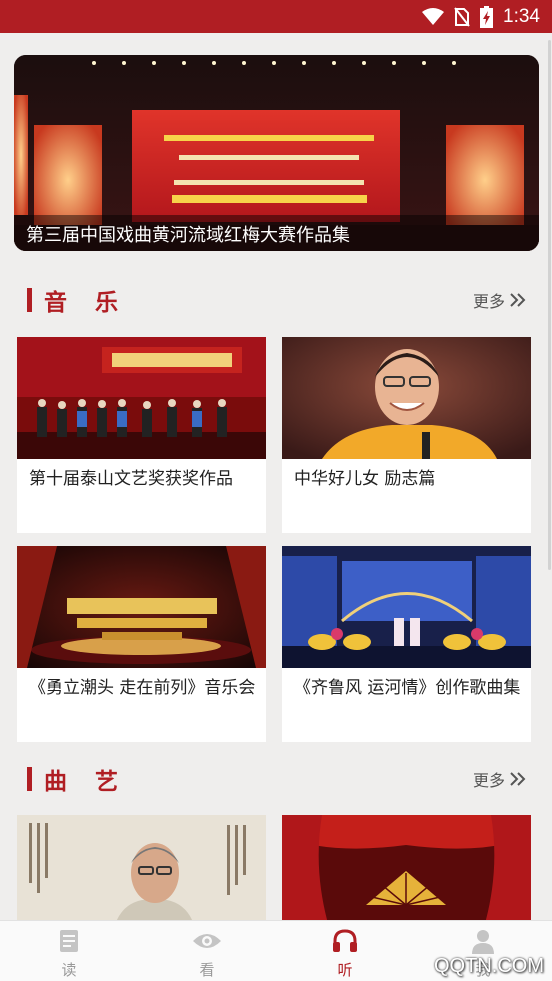 This screenshot has height=981, width=552. I want to click on nav-label: 读, so click(69, 970).